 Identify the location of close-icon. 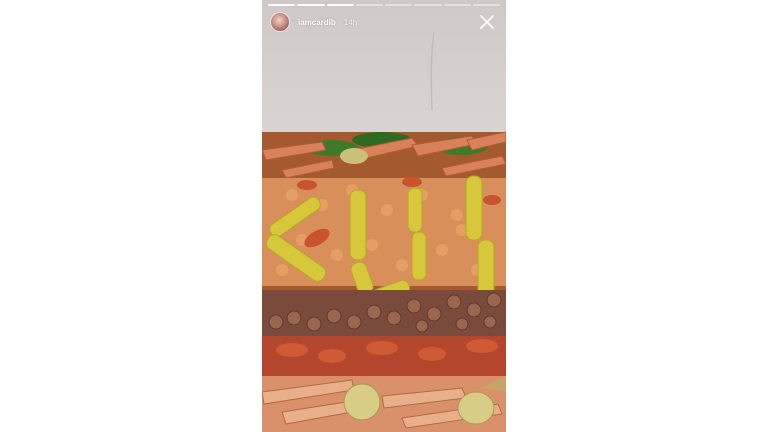
(487, 22).